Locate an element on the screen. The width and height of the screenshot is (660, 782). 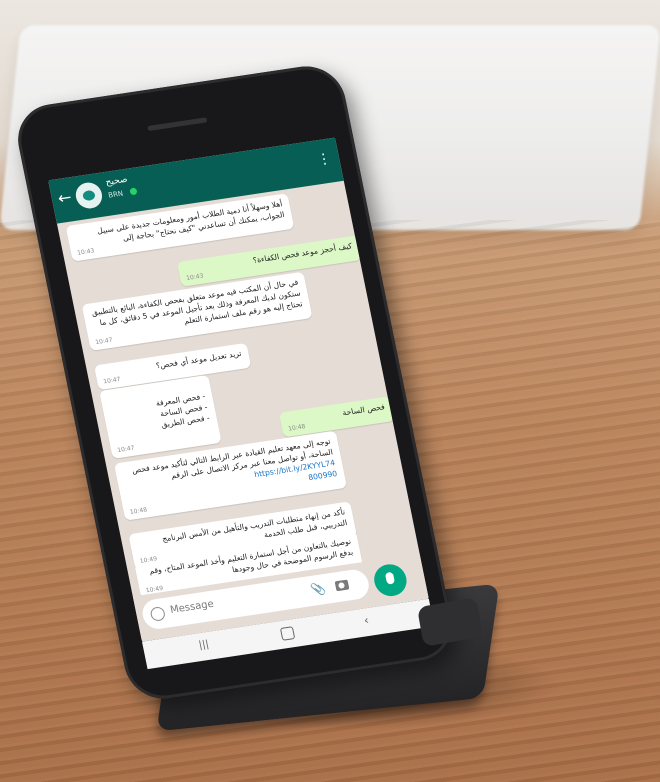
more-vert-icon: ⋮ is located at coordinates (324, 159).